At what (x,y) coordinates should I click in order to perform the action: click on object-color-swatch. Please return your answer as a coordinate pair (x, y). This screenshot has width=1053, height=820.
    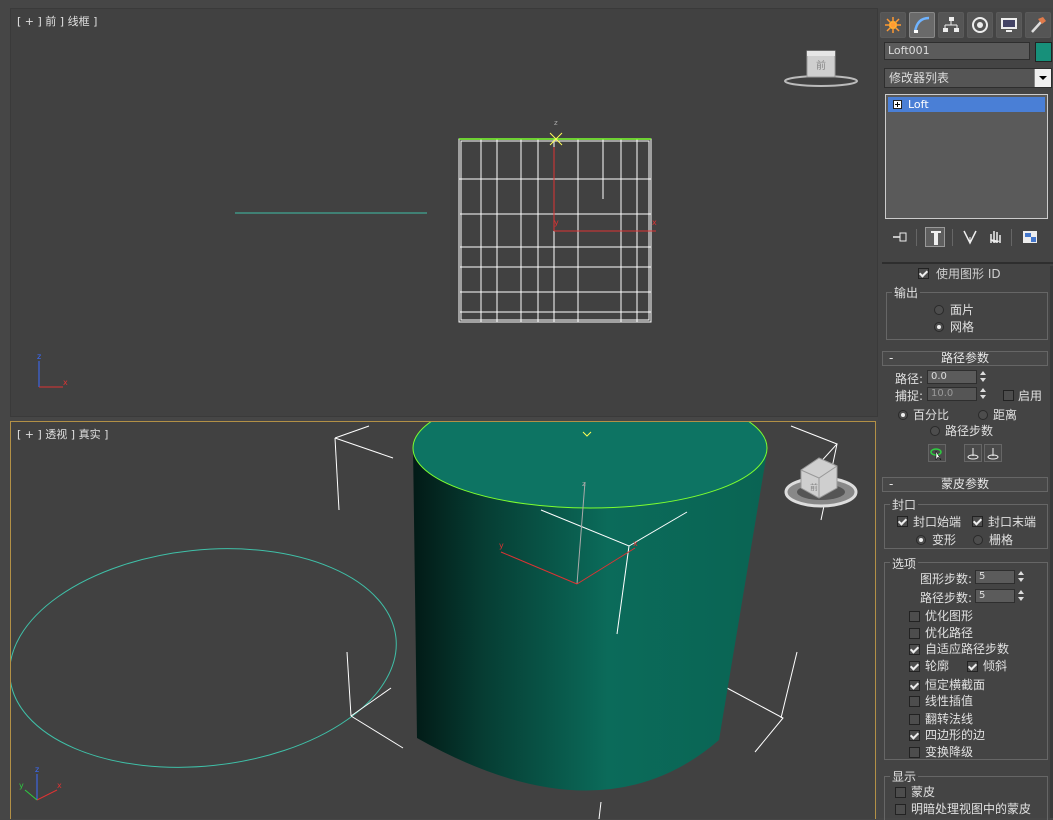
    Looking at the image, I should click on (1043, 52).